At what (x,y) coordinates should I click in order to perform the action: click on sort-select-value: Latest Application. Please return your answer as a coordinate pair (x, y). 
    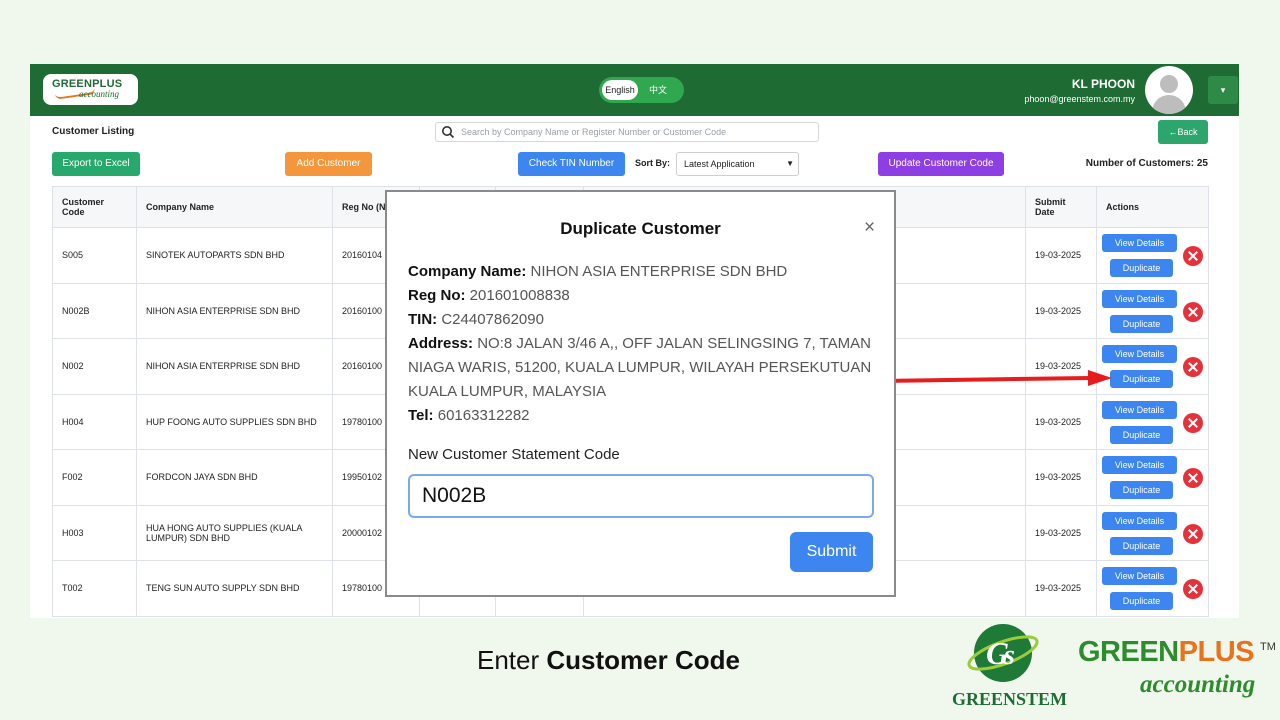
    Looking at the image, I should click on (719, 164).